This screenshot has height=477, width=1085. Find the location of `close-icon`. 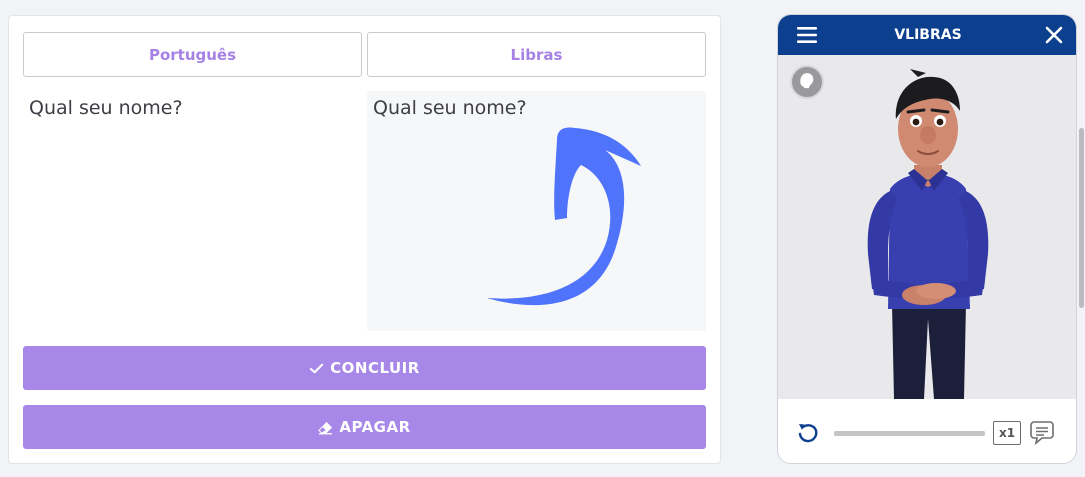

close-icon is located at coordinates (1054, 35).